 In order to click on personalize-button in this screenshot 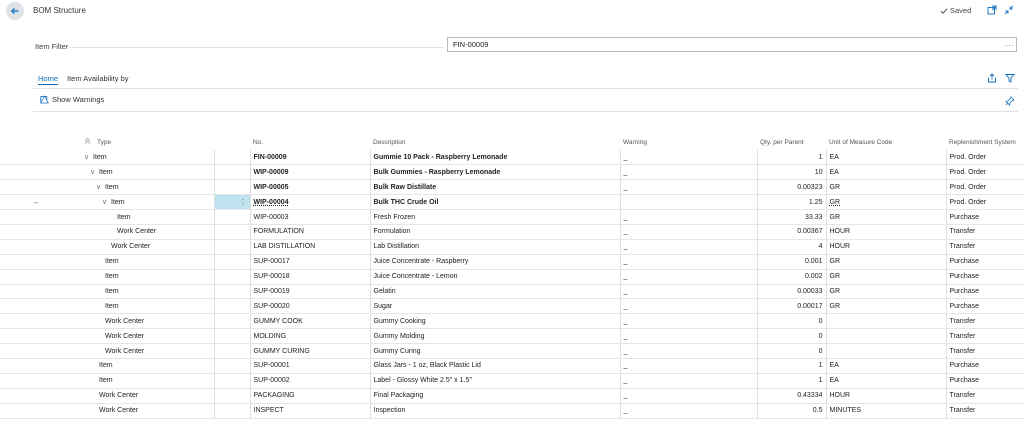, I will do `click(1010, 101)`.